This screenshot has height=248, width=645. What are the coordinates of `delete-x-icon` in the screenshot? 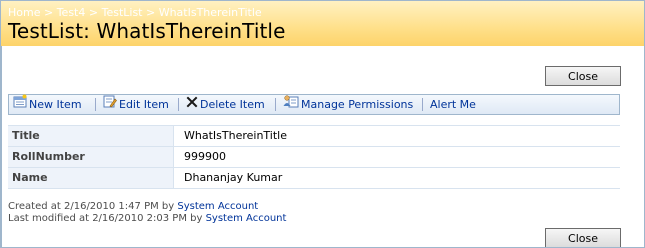 It's located at (192, 104).